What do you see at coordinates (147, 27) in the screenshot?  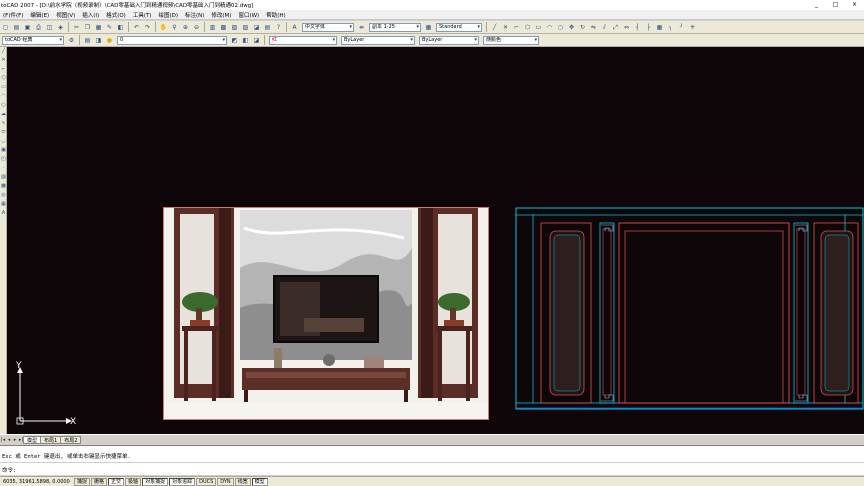 I see `redo-icon: ↷` at bounding box center [147, 27].